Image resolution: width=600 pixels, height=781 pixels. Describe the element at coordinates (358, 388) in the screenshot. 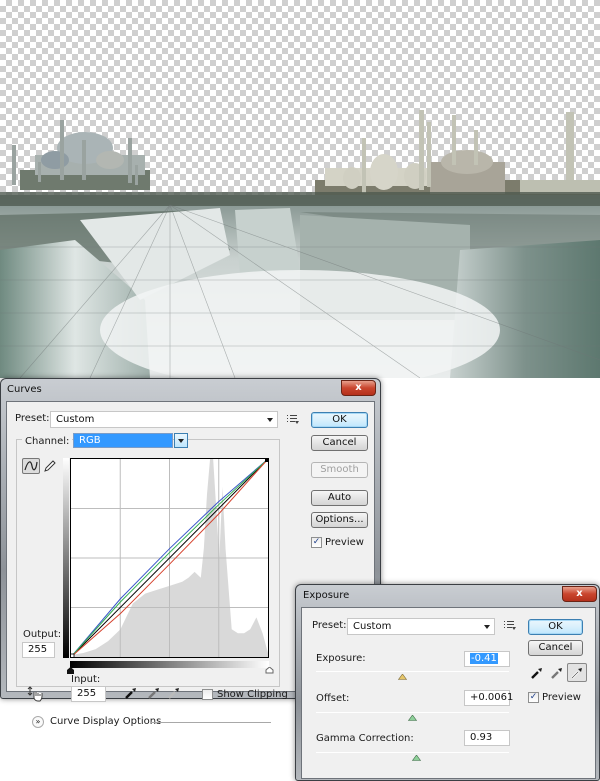

I see `curves-close-button: x` at that location.